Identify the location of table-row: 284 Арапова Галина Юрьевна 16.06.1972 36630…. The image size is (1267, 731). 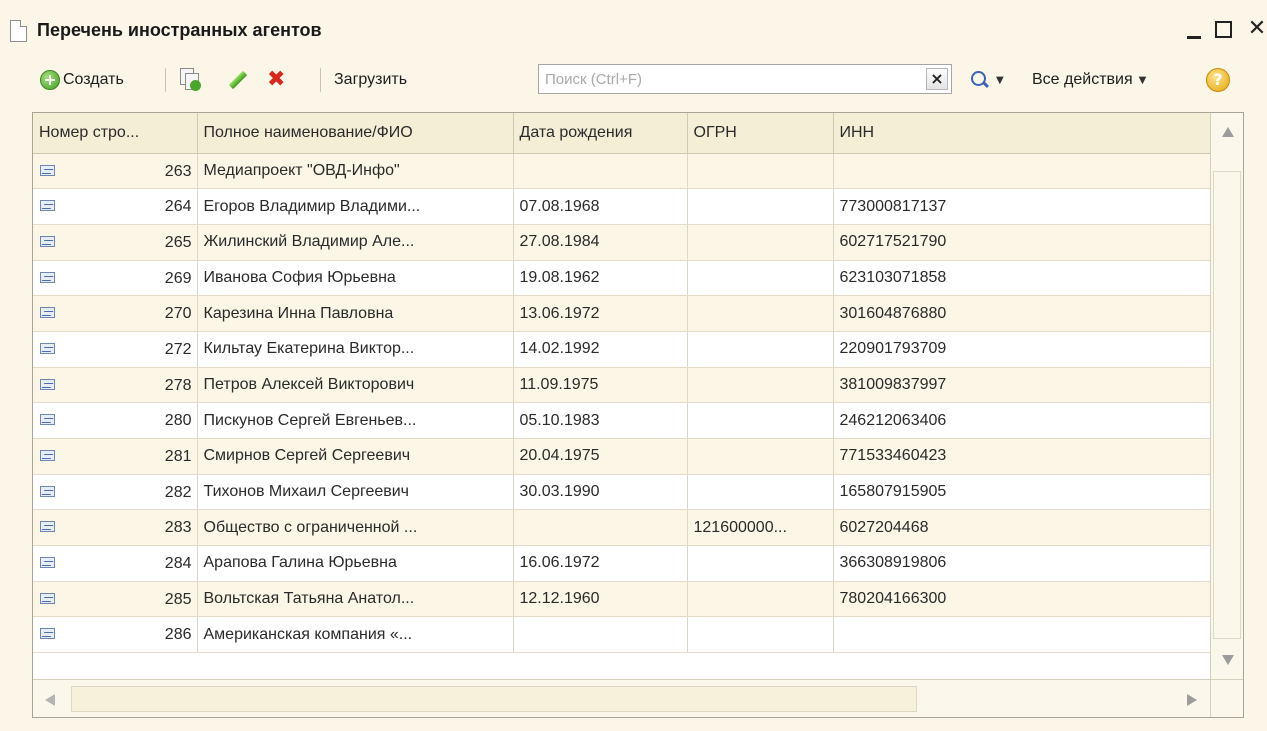
(622, 563).